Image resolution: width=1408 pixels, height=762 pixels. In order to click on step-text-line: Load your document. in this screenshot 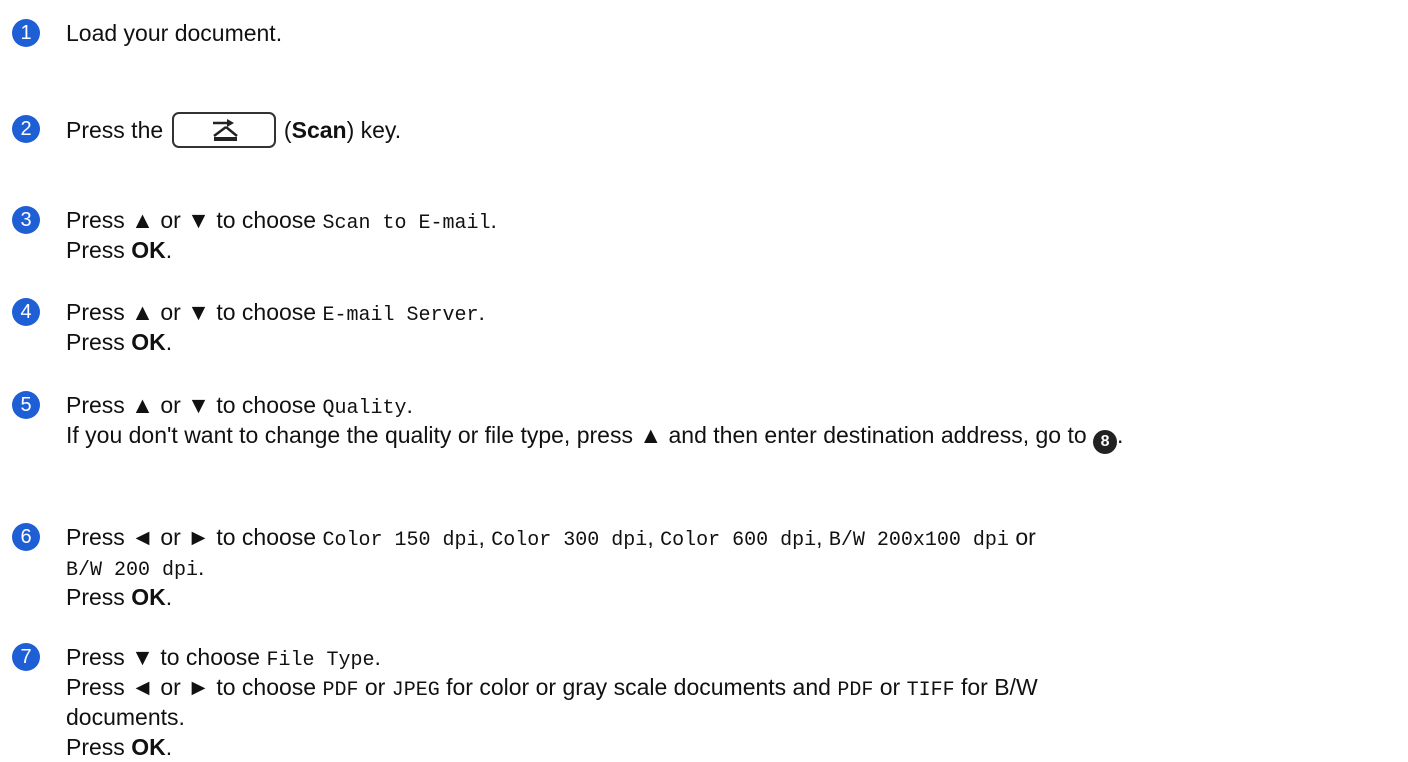, I will do `click(174, 33)`.